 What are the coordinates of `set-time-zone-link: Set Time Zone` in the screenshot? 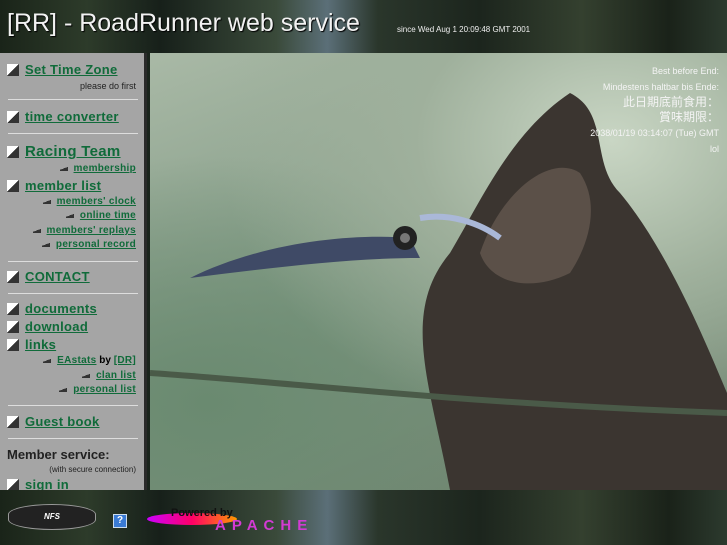 It's located at (71, 69).